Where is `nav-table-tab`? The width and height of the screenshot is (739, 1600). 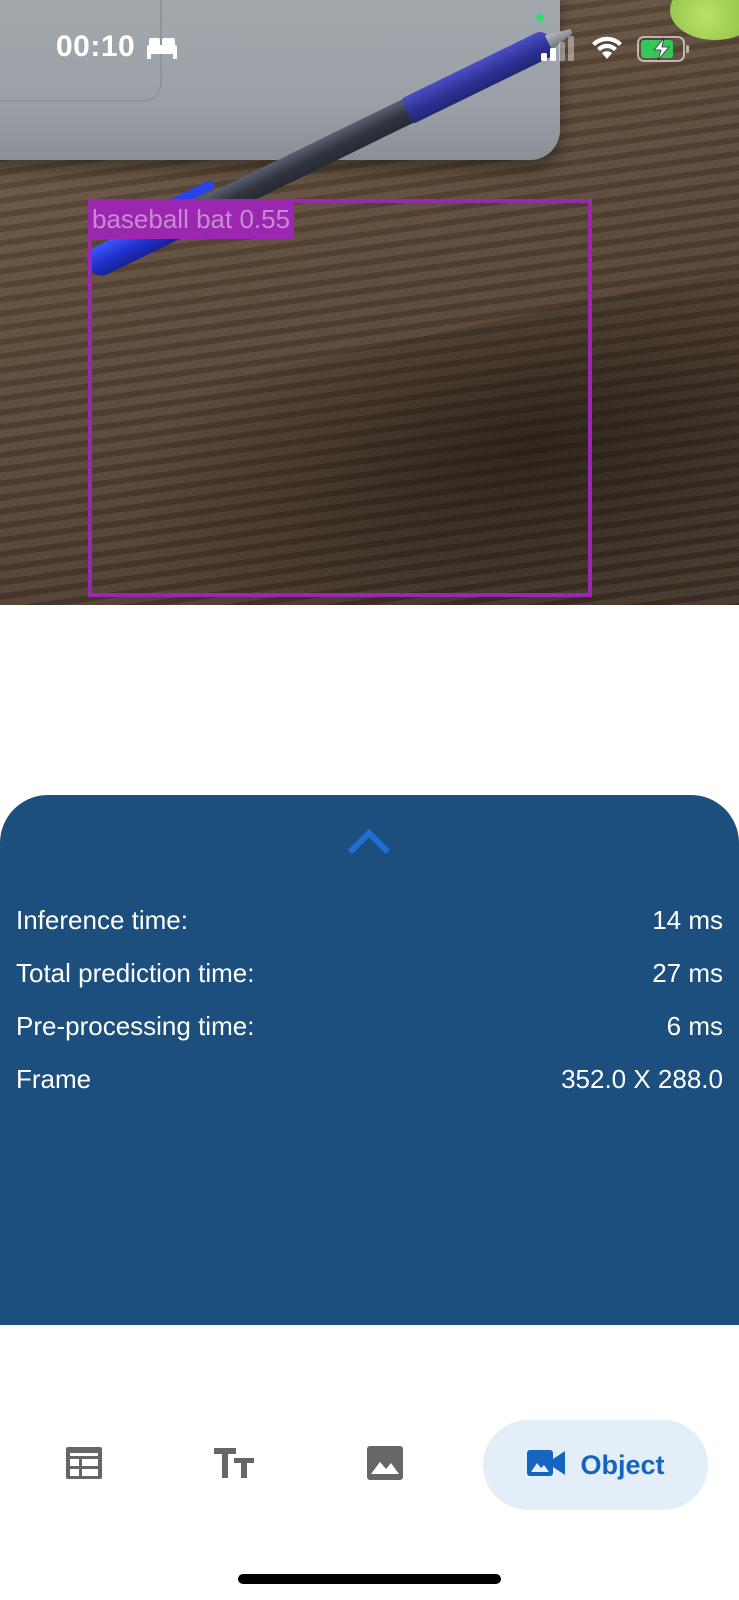
nav-table-tab is located at coordinates (84, 1465).